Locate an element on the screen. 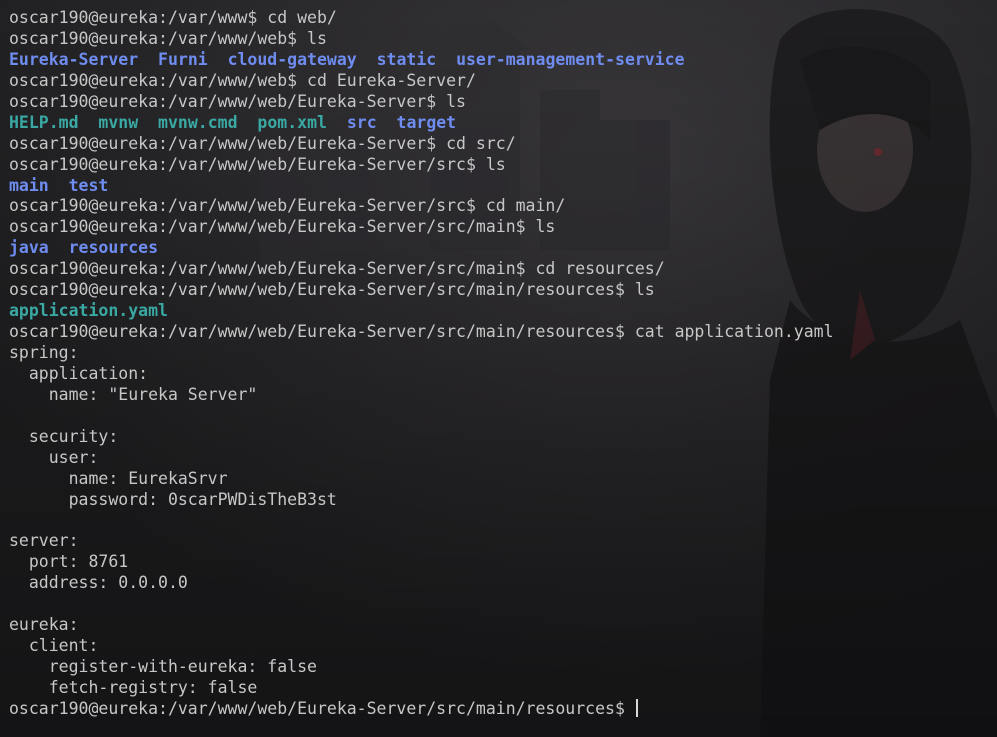 Image resolution: width=997 pixels, height=737 pixels. terminal-line: name: "Eureka Server" is located at coordinates (133, 394).